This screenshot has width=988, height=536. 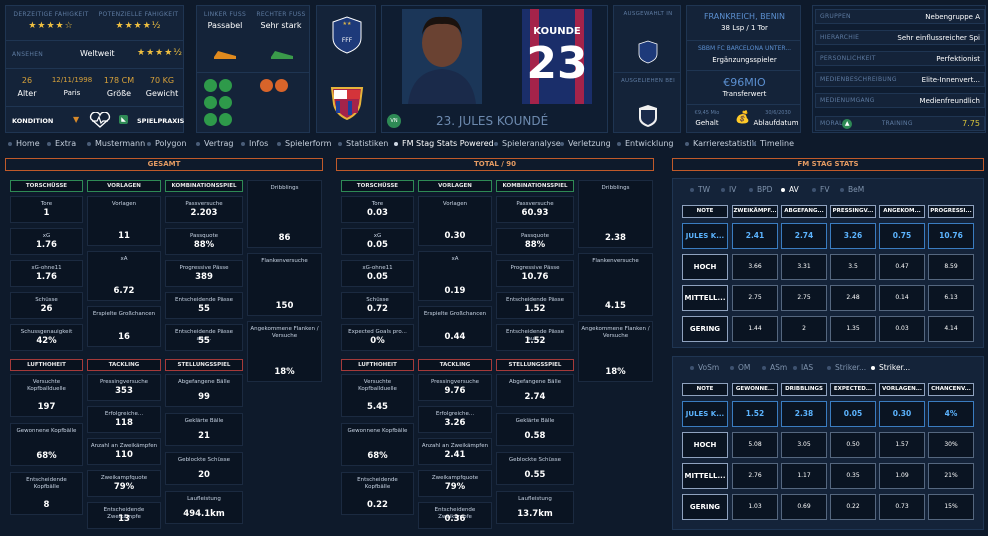 I want to click on stat-value: 494.1km, so click(x=204, y=514).